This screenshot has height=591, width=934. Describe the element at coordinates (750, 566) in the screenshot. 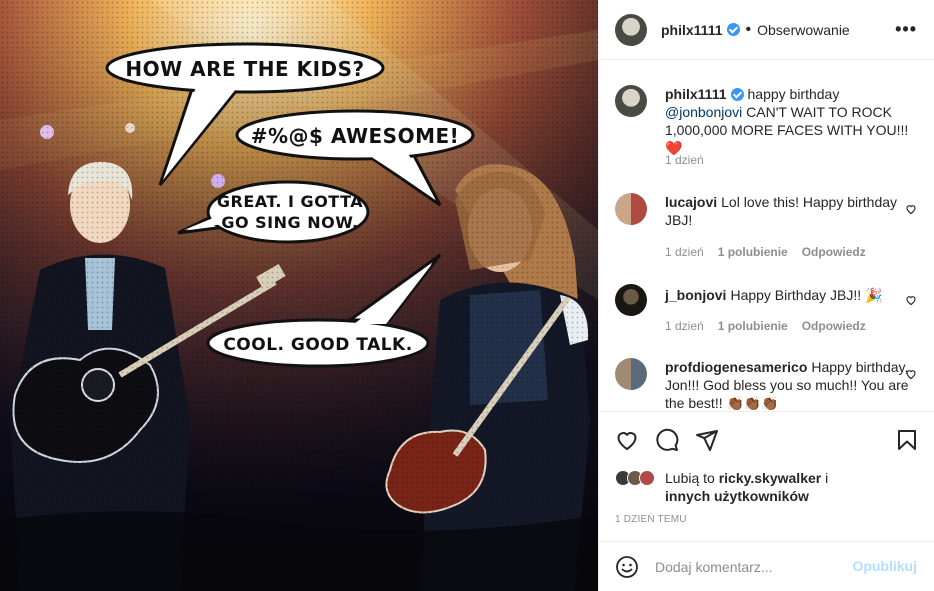

I see `comment-input` at that location.